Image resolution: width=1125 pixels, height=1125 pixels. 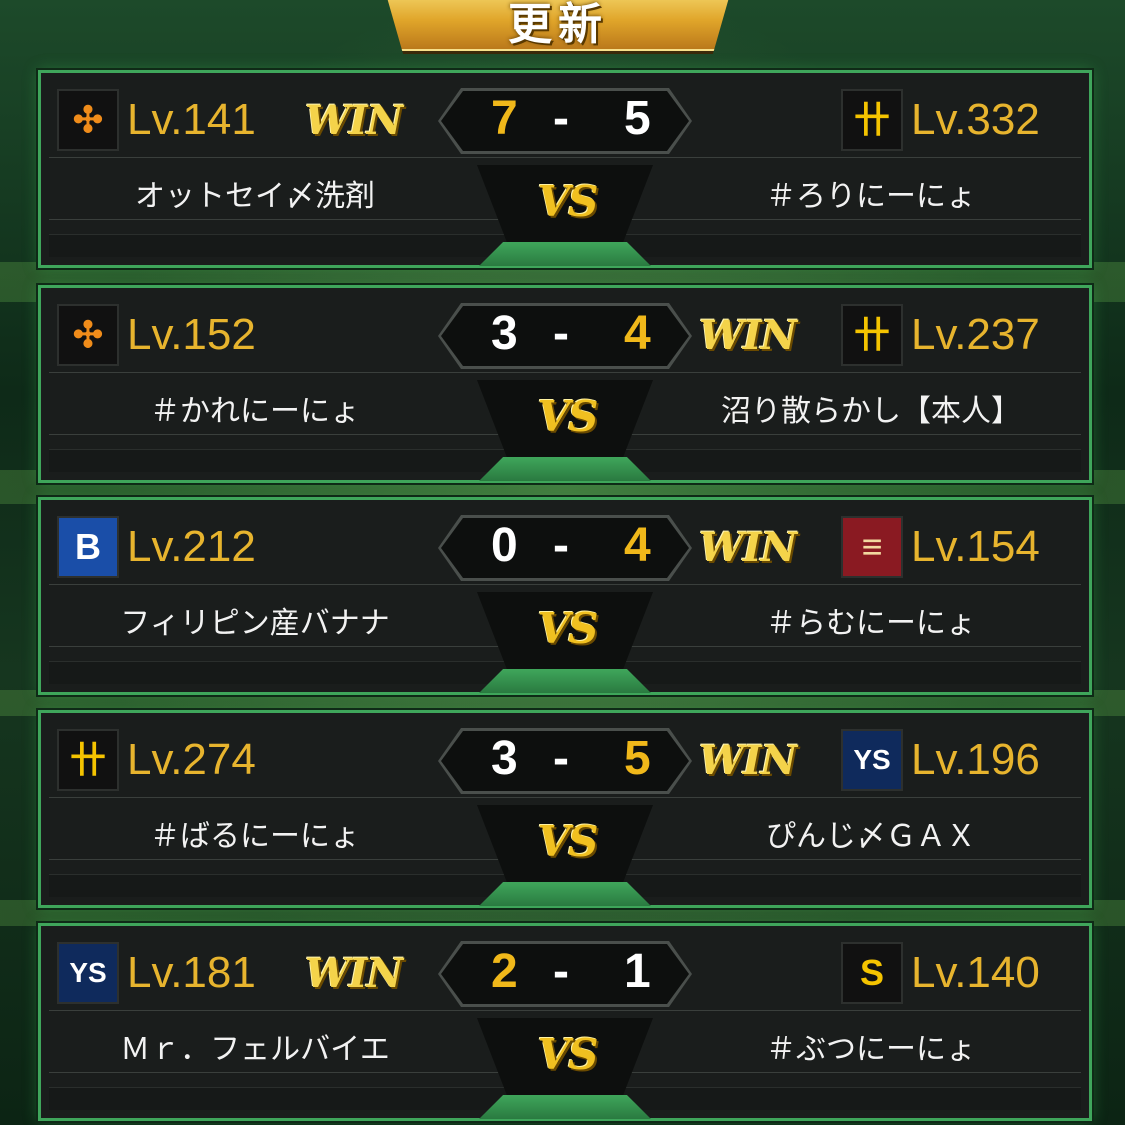 What do you see at coordinates (975, 546) in the screenshot?
I see `right-player-level: Lv.154` at bounding box center [975, 546].